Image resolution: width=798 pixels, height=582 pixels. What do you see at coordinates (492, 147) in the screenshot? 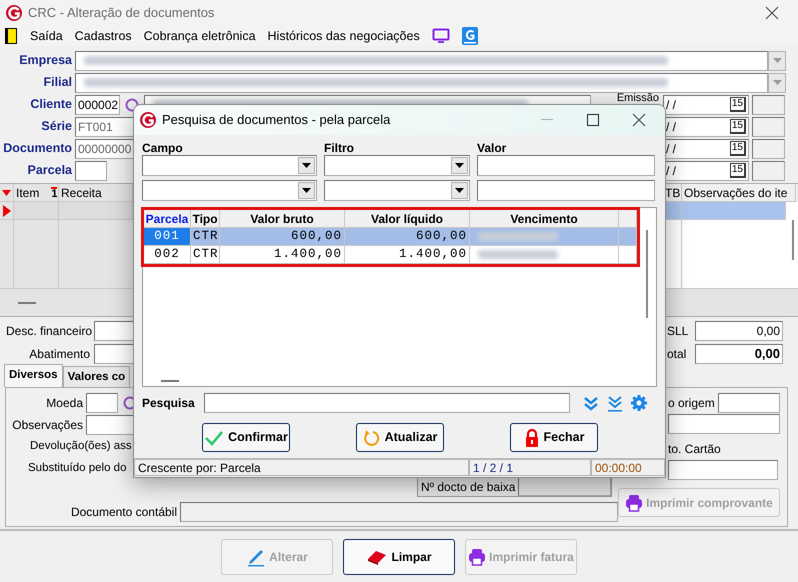
I see `column-label: Valor` at bounding box center [492, 147].